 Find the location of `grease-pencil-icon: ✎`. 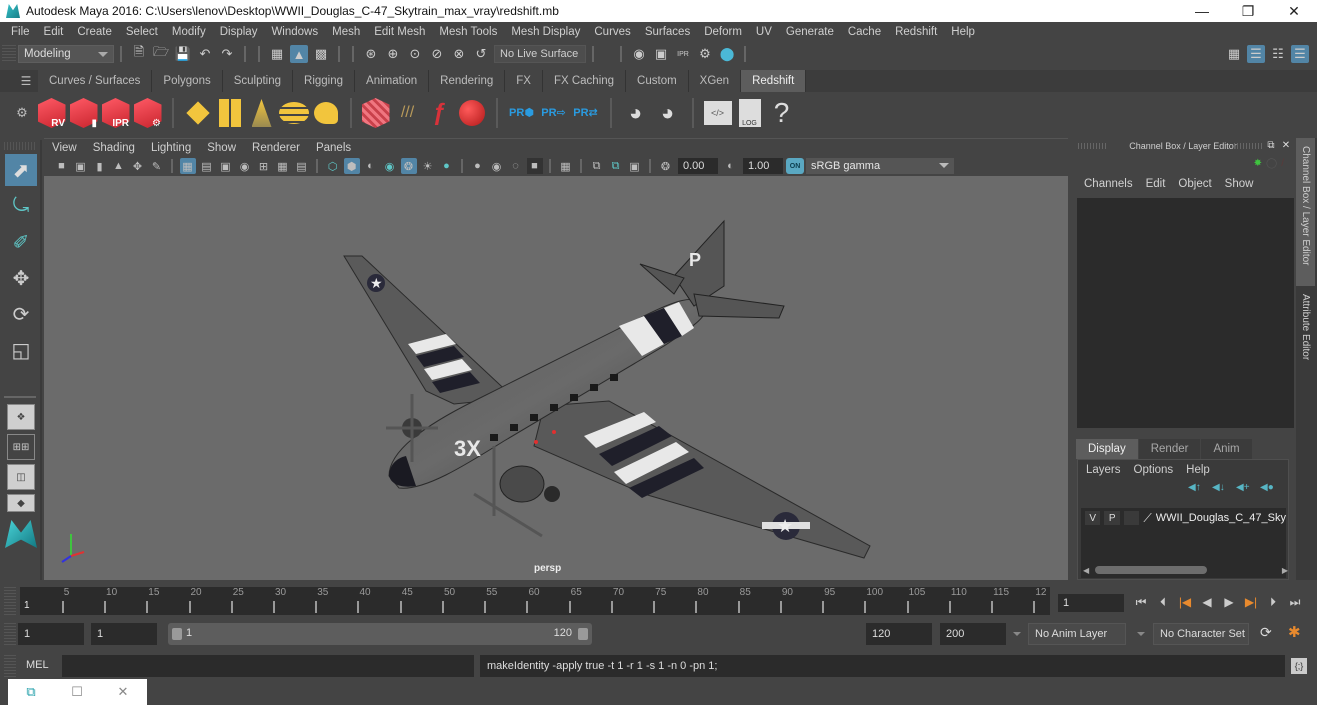

grease-pencil-icon: ✎ is located at coordinates (157, 166).